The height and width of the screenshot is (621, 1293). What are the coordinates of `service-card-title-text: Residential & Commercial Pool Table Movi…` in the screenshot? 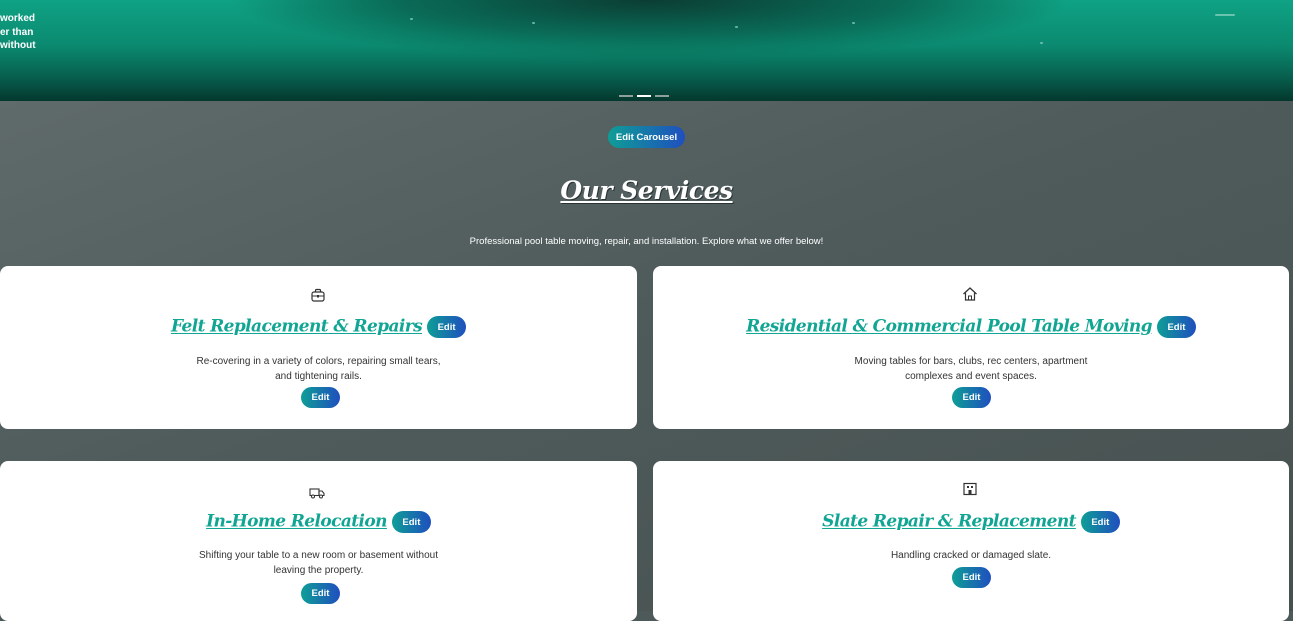 It's located at (949, 326).